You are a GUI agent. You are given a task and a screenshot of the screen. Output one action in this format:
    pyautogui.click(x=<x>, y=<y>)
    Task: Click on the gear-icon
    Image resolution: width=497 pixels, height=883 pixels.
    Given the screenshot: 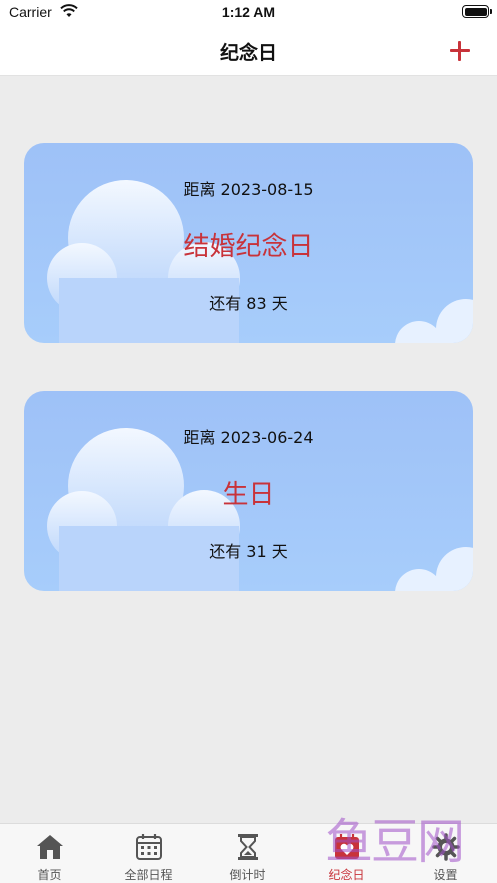 What is the action you would take?
    pyautogui.click(x=446, y=847)
    